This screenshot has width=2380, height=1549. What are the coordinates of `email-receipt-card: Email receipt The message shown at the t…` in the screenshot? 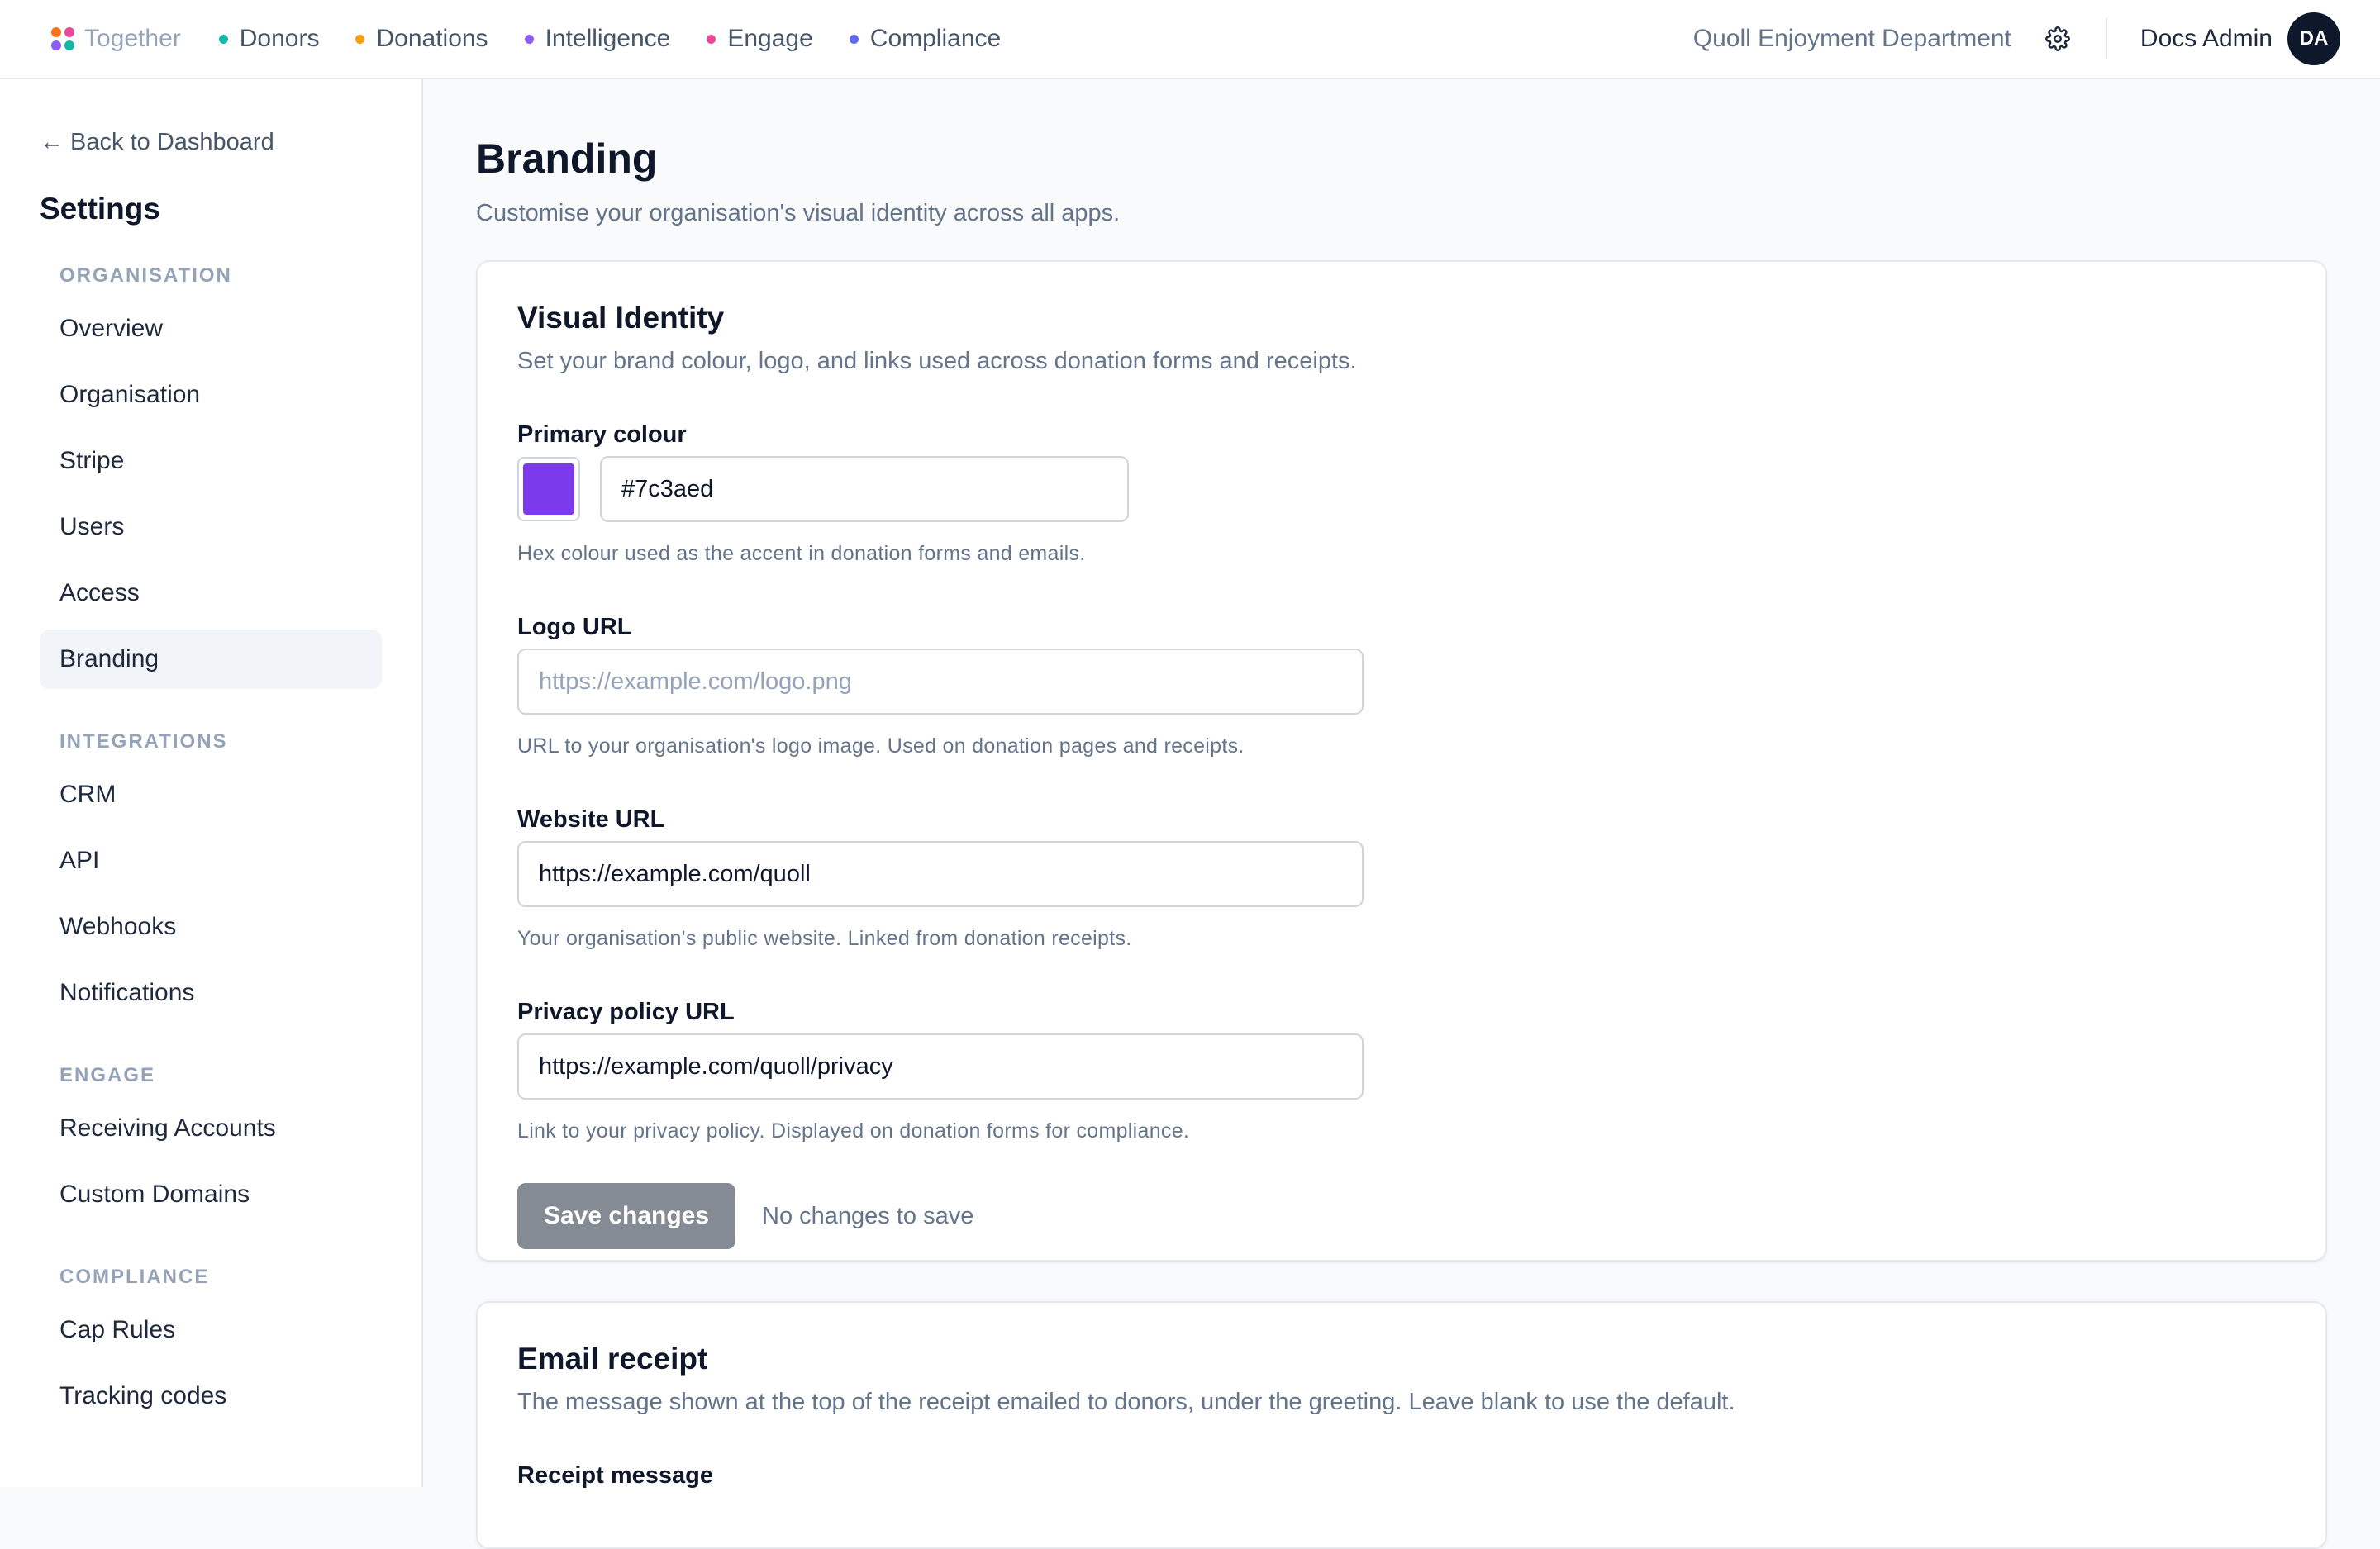 It's located at (1401, 1425).